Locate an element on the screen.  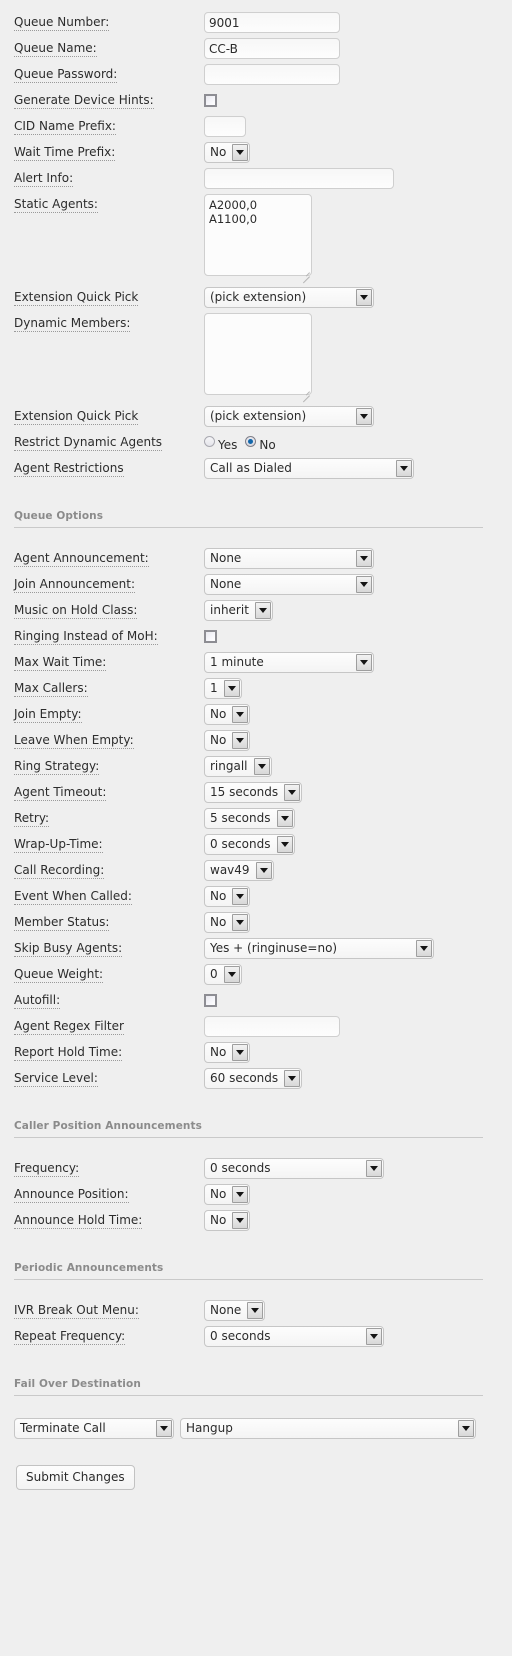
member-status-select: No is located at coordinates (227, 922).